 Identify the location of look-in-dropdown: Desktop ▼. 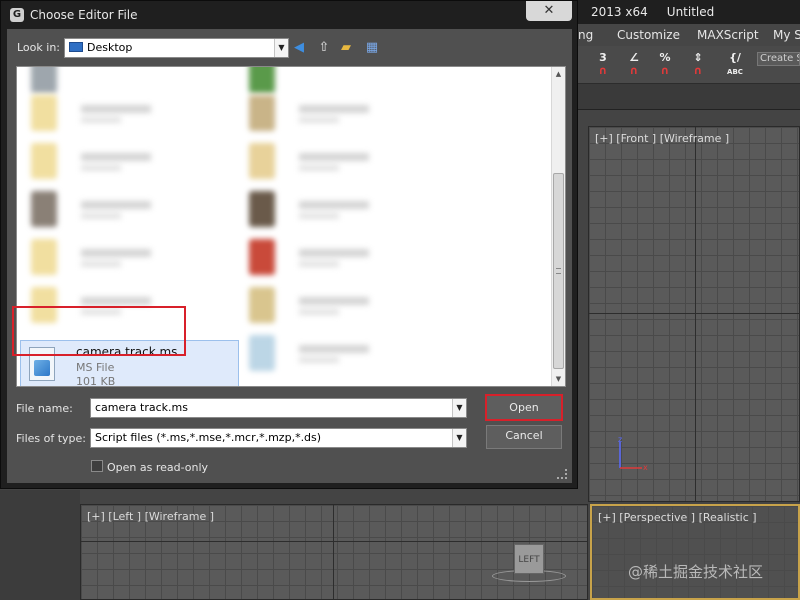
(176, 48).